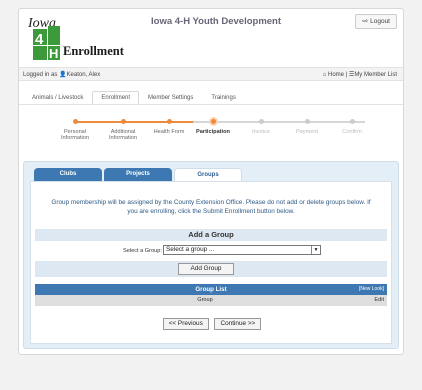  Describe the element at coordinates (223, 98) in the screenshot. I see `tab-trainings: Trainings` at that location.